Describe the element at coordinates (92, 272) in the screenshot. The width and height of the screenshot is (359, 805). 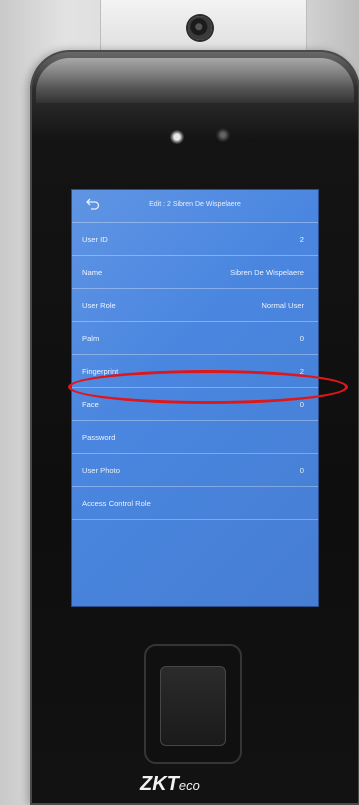
I see `row-label: Name` at that location.